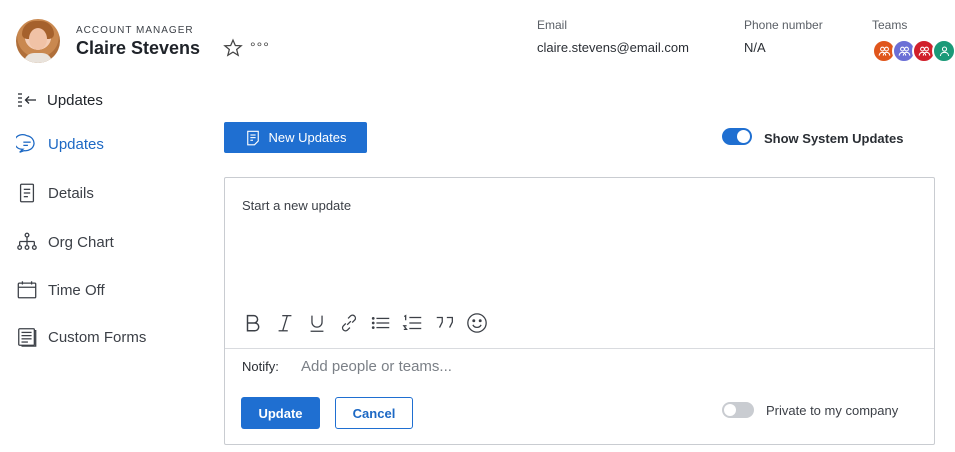 The width and height of the screenshot is (955, 452). Describe the element at coordinates (233, 50) in the screenshot. I see `star-icon` at that location.